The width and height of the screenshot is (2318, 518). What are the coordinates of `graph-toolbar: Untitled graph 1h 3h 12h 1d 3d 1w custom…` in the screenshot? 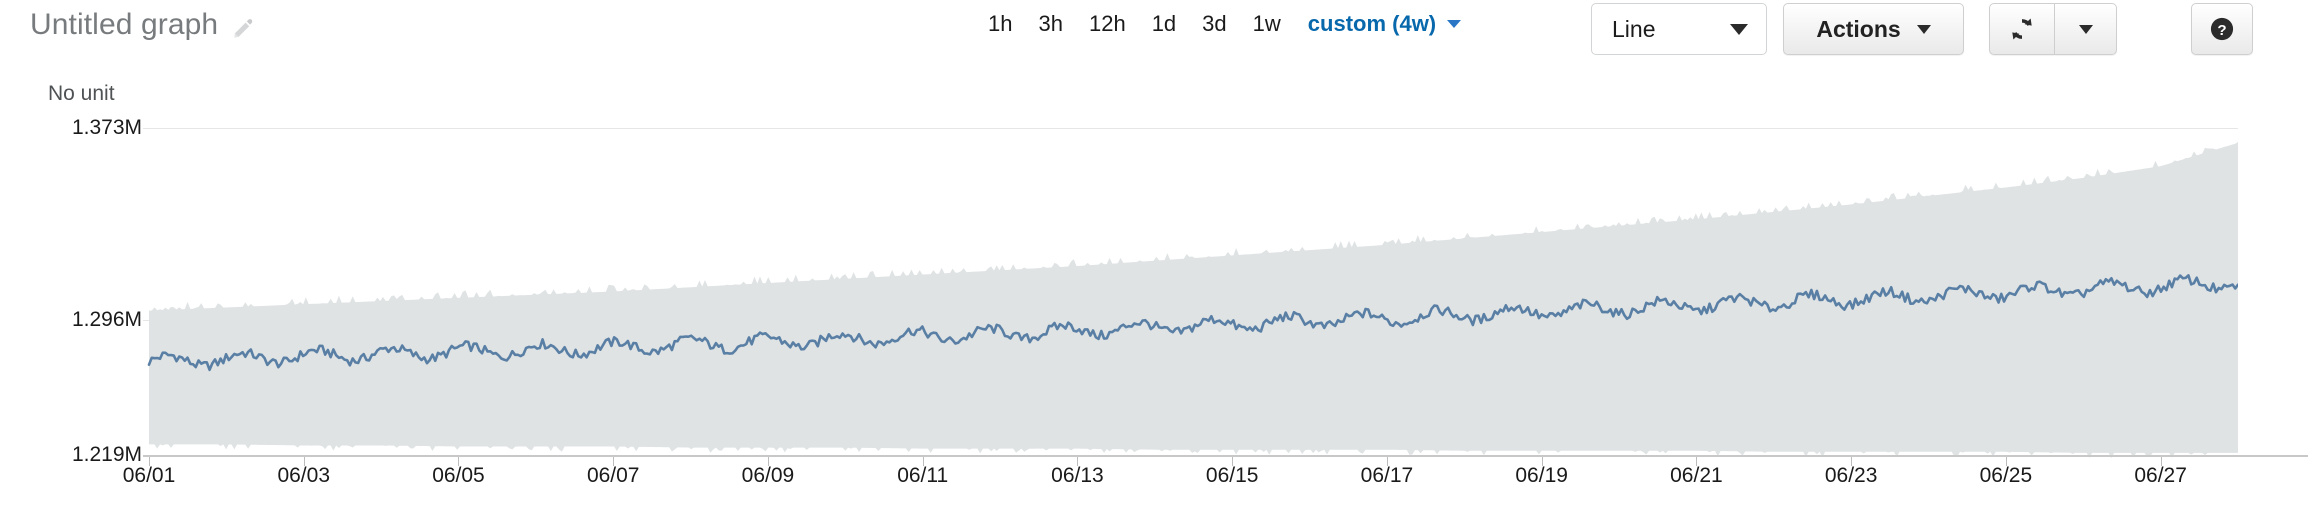 It's located at (1159, 36).